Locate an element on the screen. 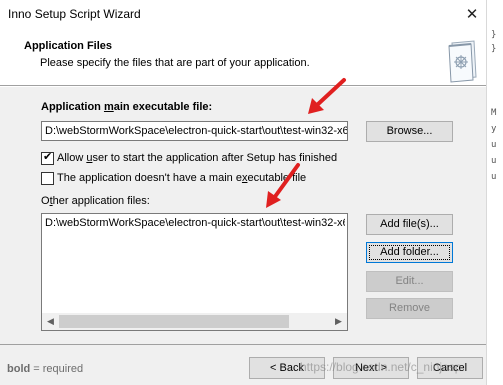 This screenshot has width=503, height=385. main-exe-label-post: ain executable file: is located at coordinates (163, 107).